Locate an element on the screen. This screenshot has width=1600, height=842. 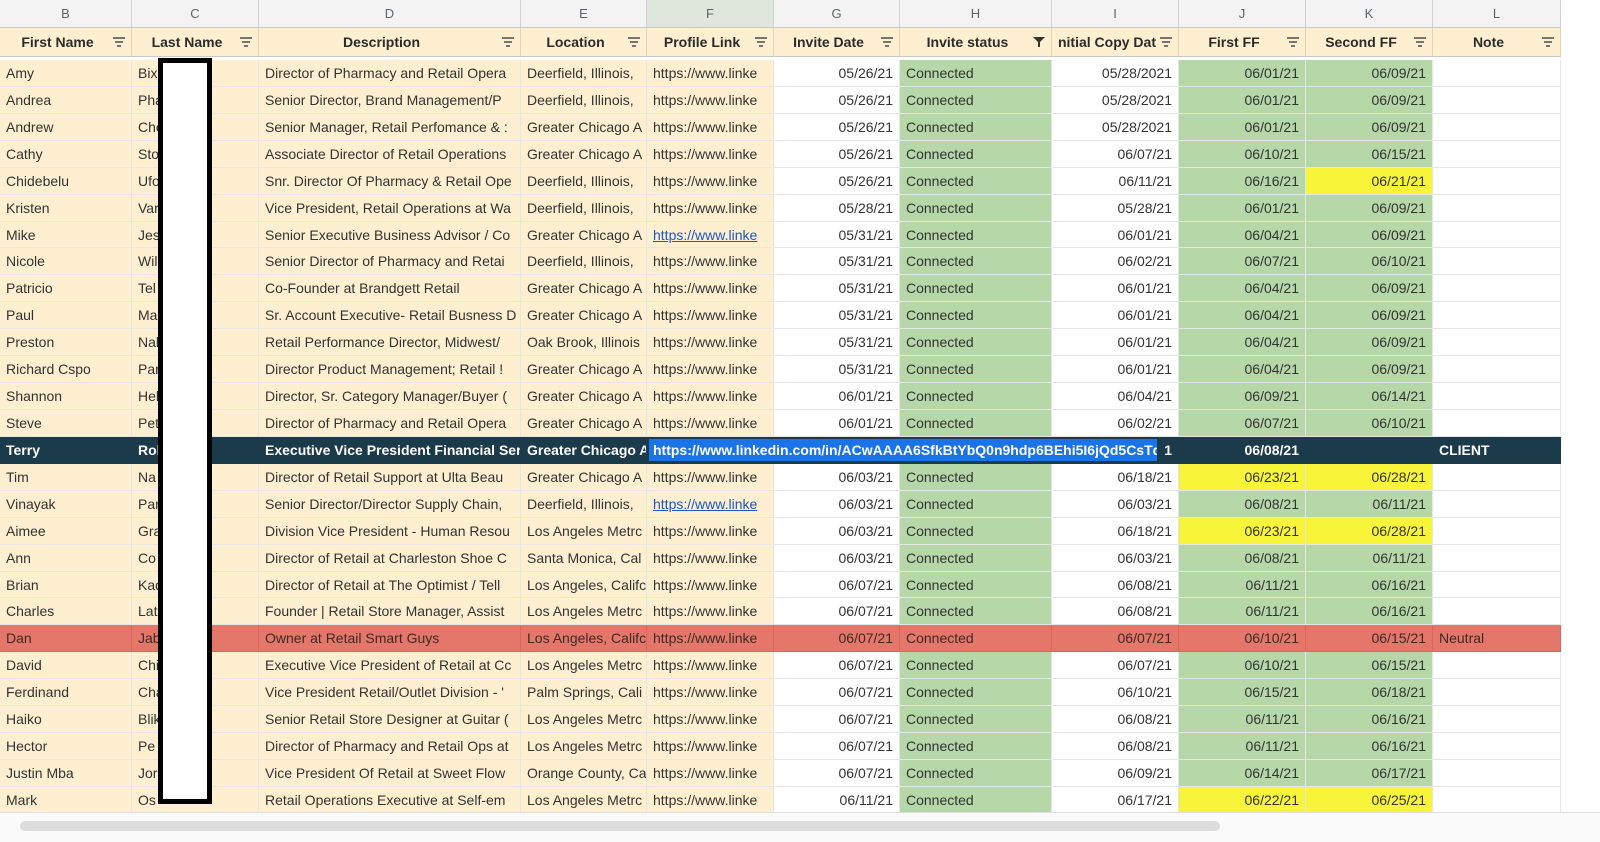
cell-first-name: Tim is located at coordinates (66, 477).